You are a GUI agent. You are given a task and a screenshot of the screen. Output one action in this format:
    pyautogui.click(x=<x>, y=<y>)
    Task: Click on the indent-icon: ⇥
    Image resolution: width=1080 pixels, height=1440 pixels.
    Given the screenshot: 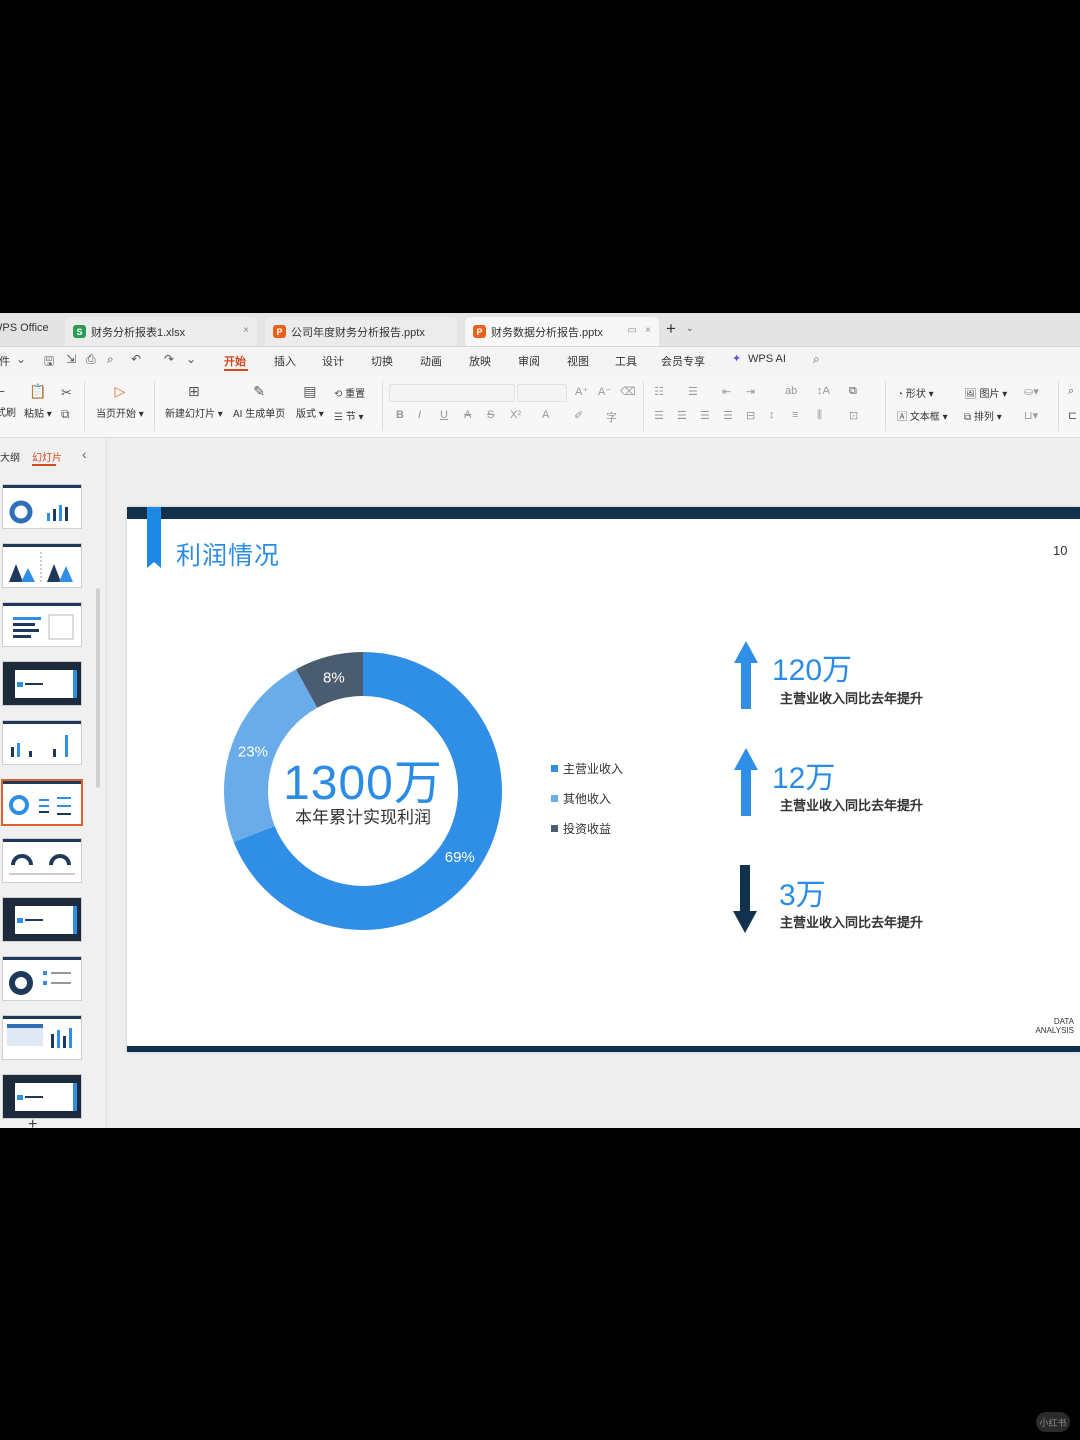 What is the action you would take?
    pyautogui.click(x=750, y=391)
    